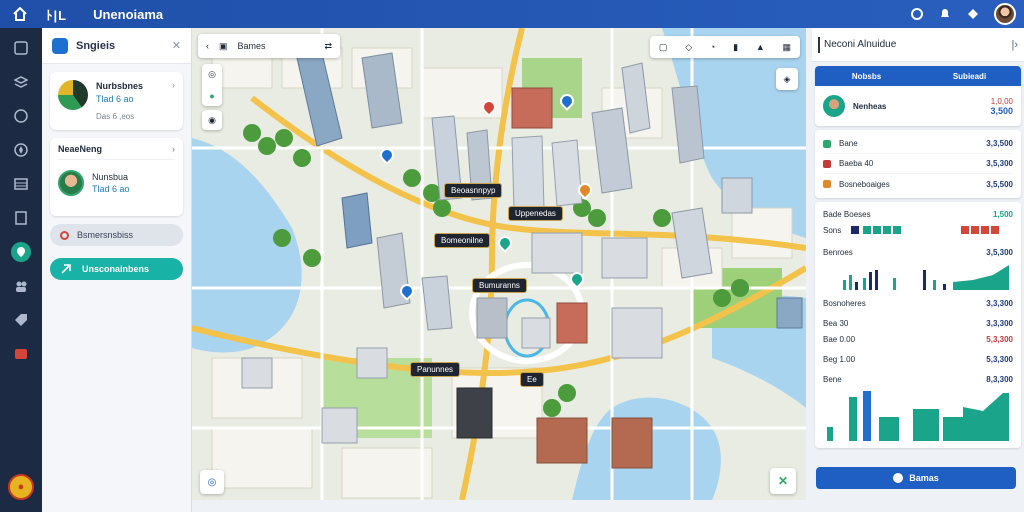  I want to click on stats-row: Sons, so click(918, 230).